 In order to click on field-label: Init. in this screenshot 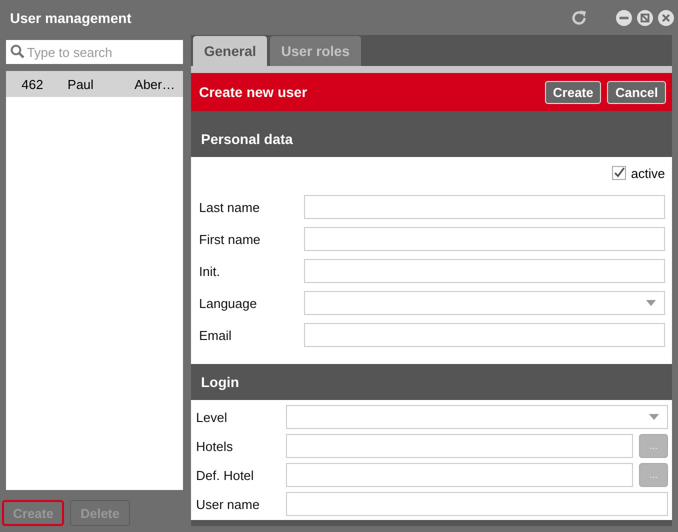, I will do `click(210, 271)`.